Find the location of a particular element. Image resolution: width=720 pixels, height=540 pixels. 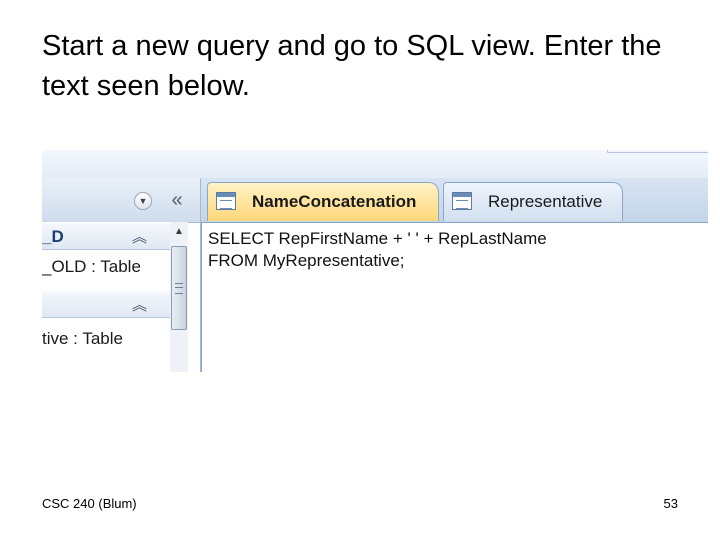

tab-label: Representative is located at coordinates (545, 201).